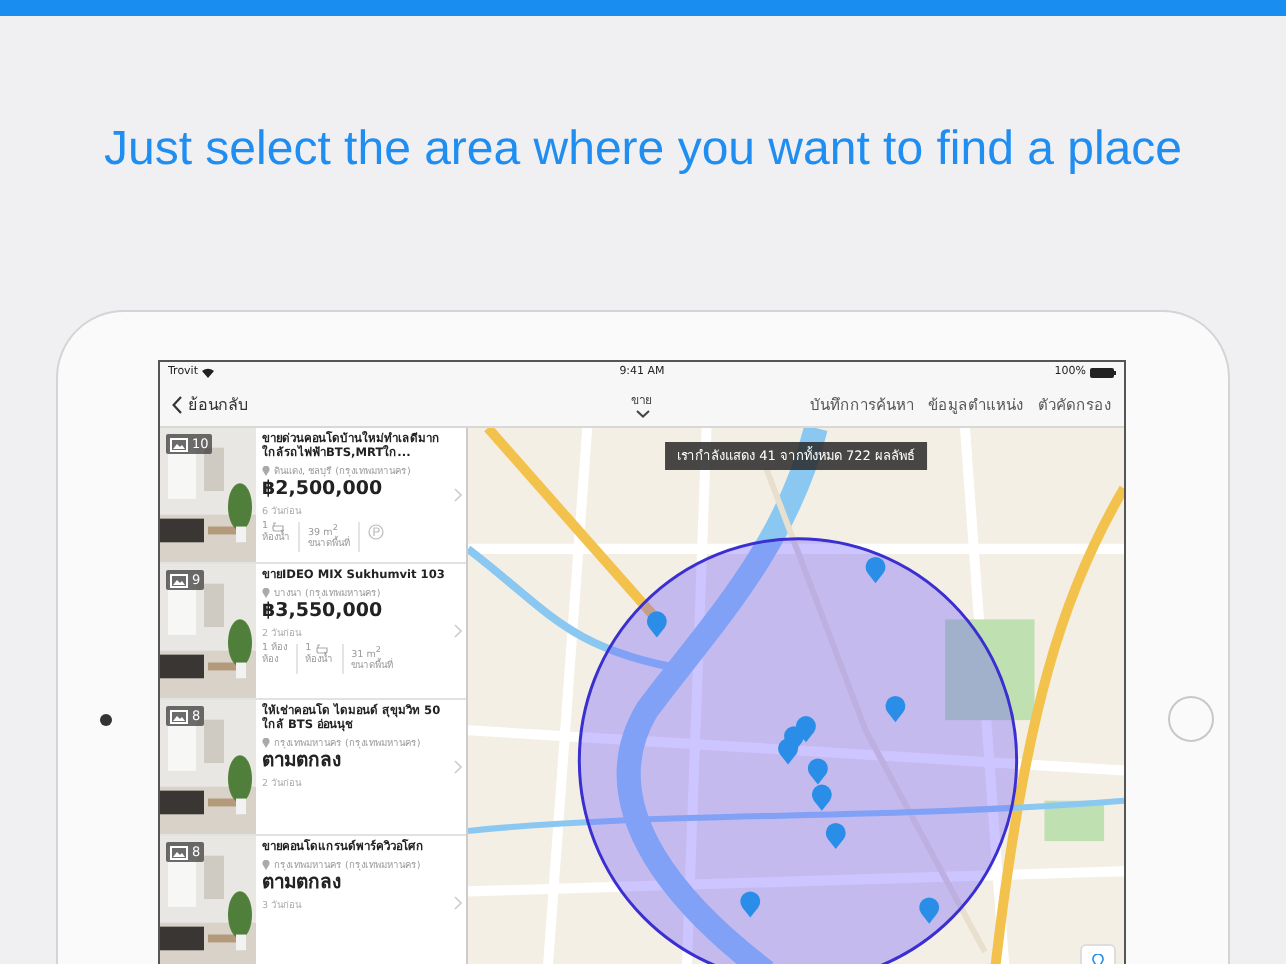 This screenshot has height=964, width=1286. What do you see at coordinates (177, 404) in the screenshot?
I see `chevron-left-icon` at bounding box center [177, 404].